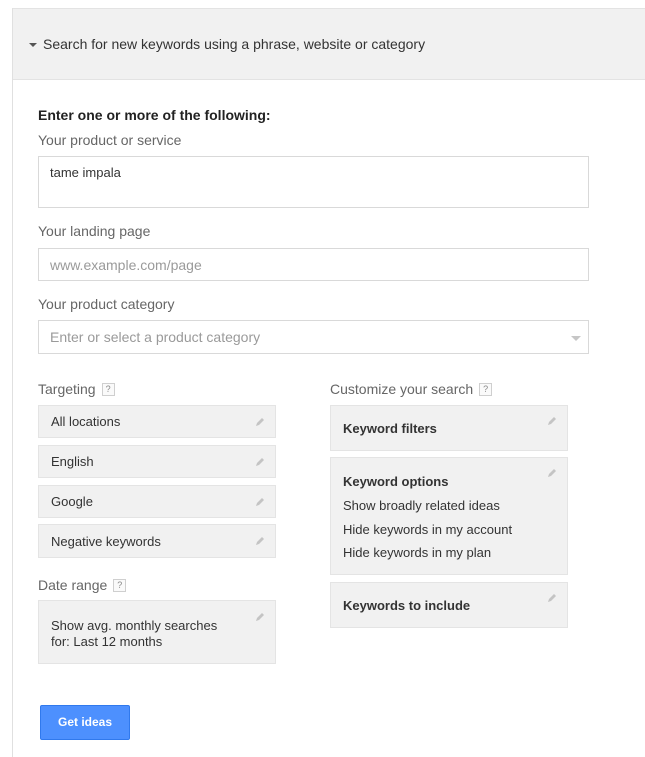  I want to click on targeting-item-label: Google, so click(72, 501).